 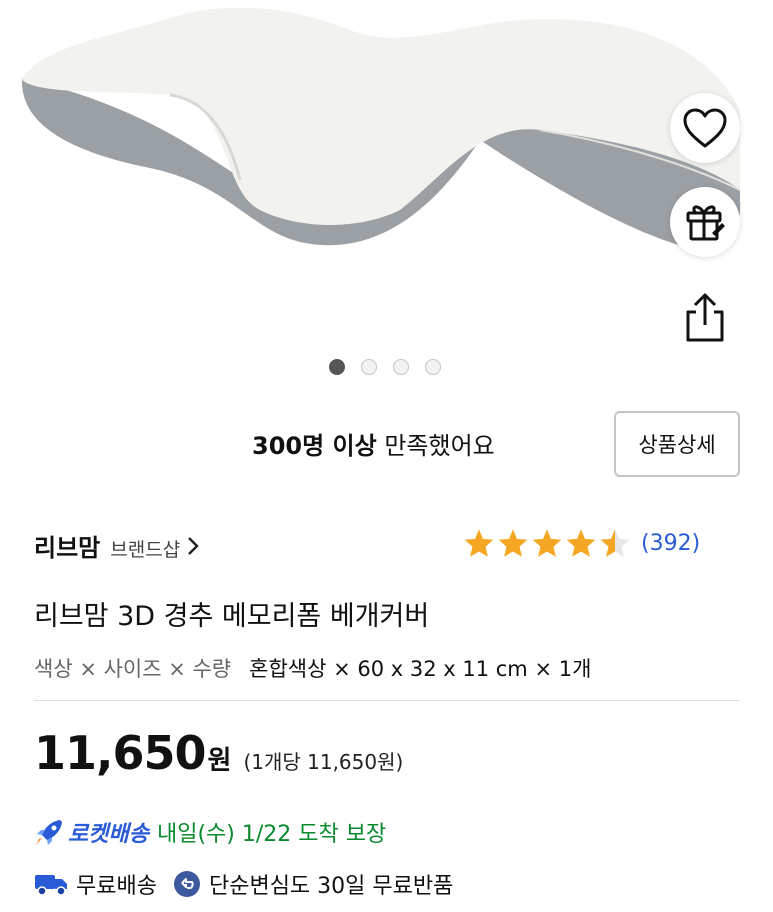 What do you see at coordinates (120, 753) in the screenshot?
I see `price-amount: 11,650` at bounding box center [120, 753].